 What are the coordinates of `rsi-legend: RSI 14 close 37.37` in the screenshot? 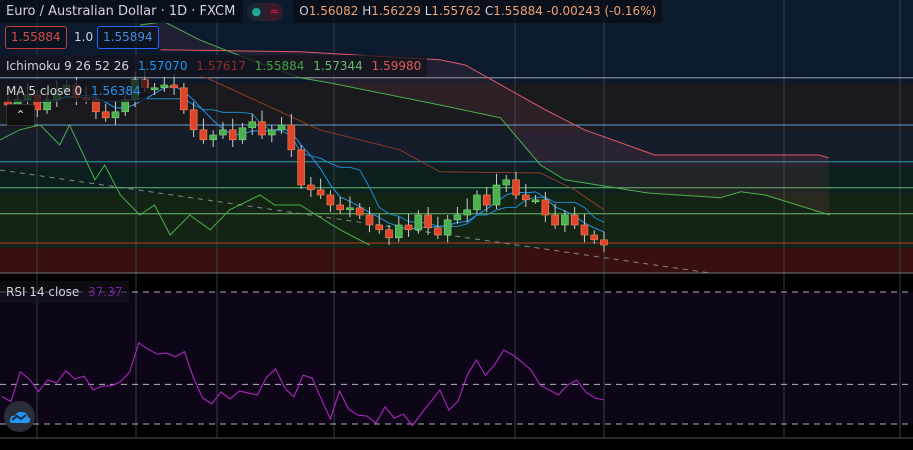 It's located at (64, 292).